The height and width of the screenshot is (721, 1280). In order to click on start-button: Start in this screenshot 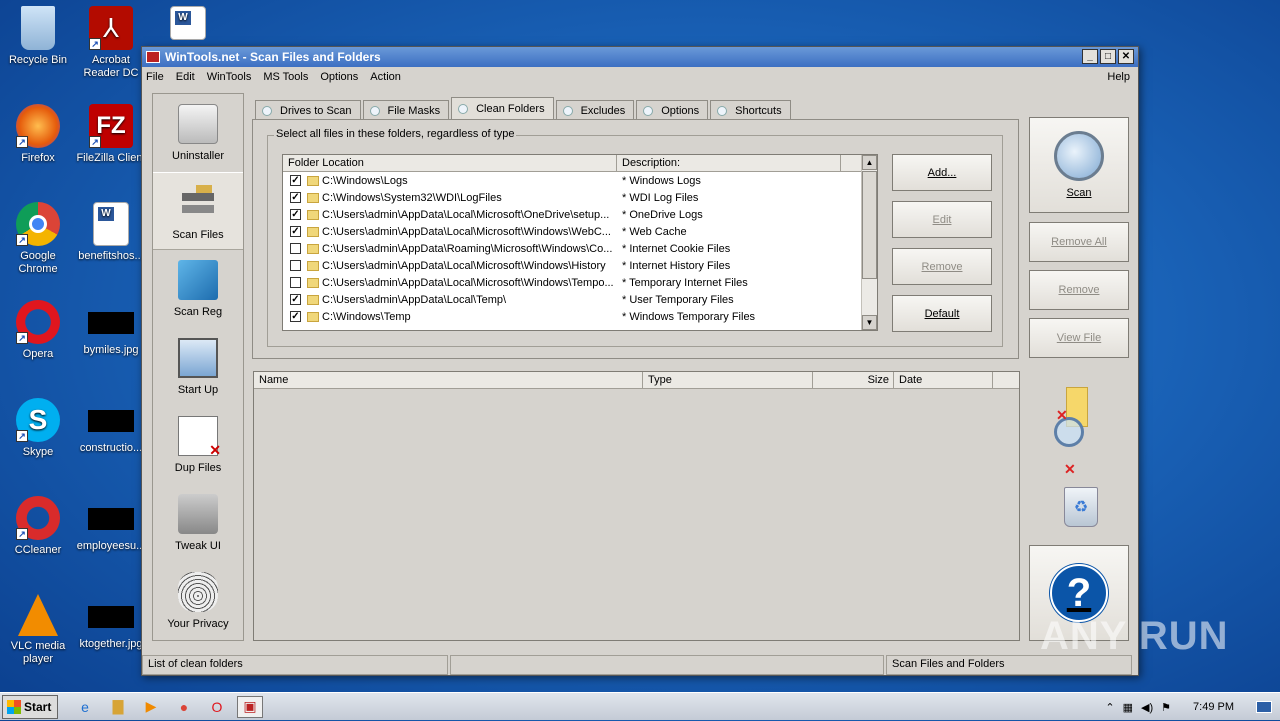, I will do `click(30, 706)`.